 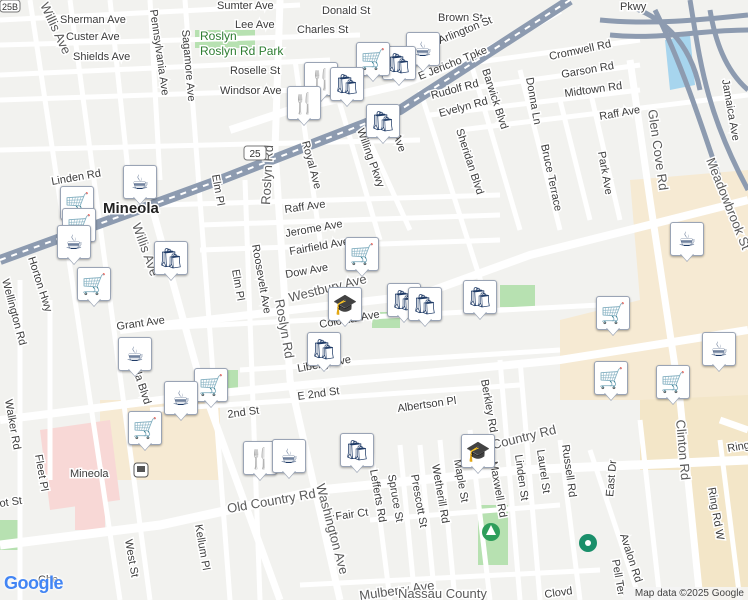 What do you see at coordinates (39, 284) in the screenshot?
I see `street-label-horton: Horton Hwy` at bounding box center [39, 284].